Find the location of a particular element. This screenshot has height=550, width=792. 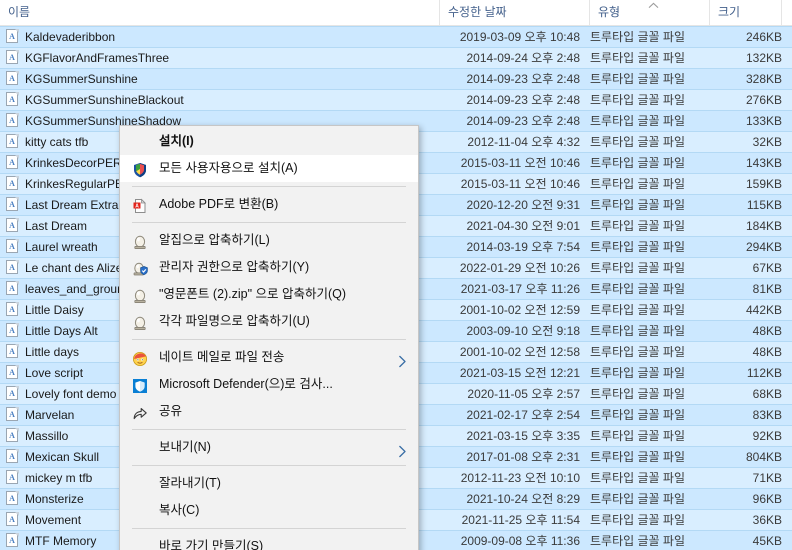

file-size-cell: 276KB is located at coordinates (763, 100).